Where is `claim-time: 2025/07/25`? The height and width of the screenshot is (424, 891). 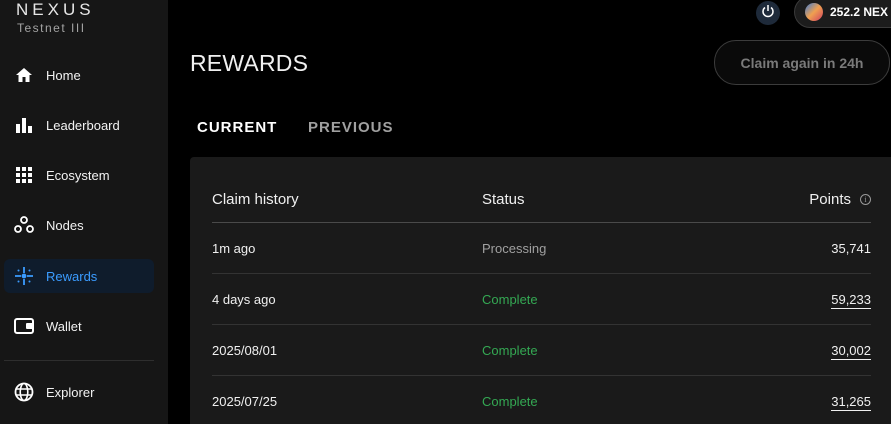
claim-time: 2025/07/25 is located at coordinates (245, 401).